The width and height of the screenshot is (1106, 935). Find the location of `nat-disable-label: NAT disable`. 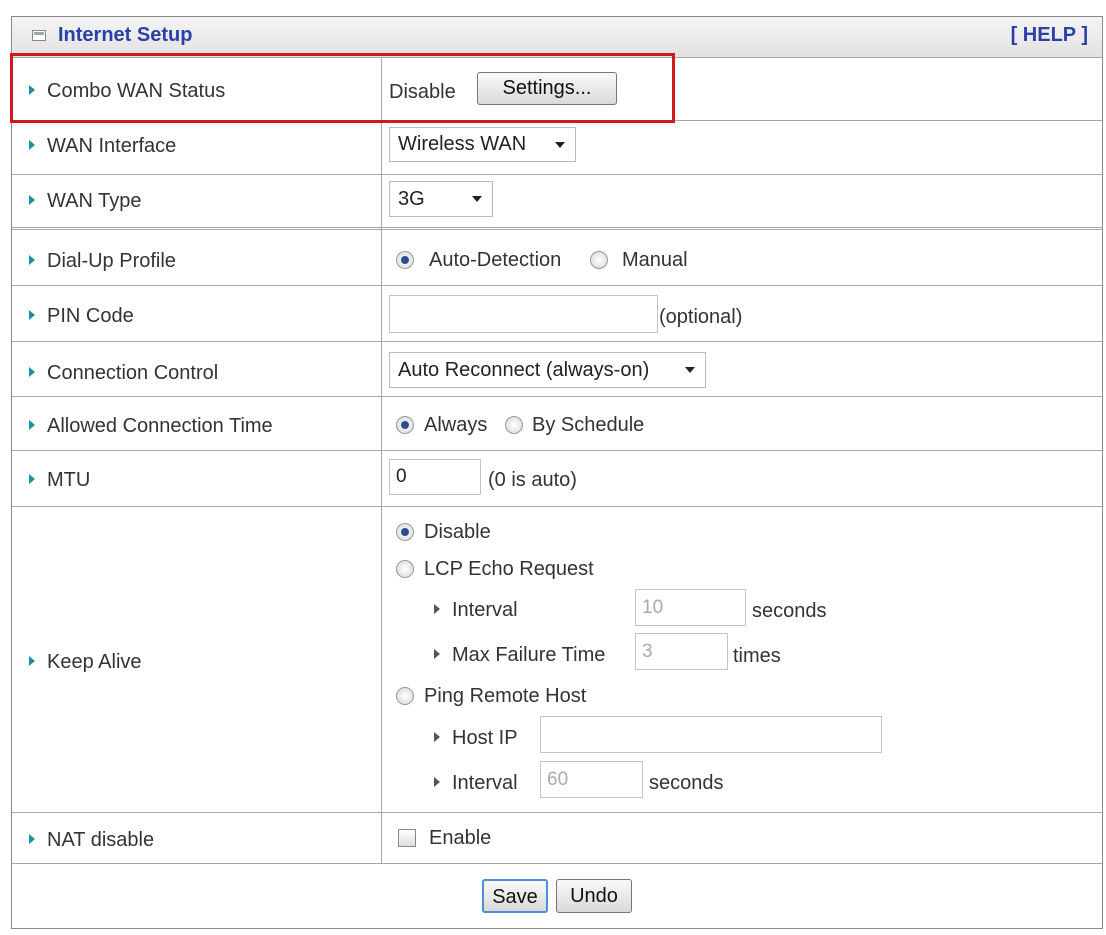

nat-disable-label: NAT disable is located at coordinates (91, 840).